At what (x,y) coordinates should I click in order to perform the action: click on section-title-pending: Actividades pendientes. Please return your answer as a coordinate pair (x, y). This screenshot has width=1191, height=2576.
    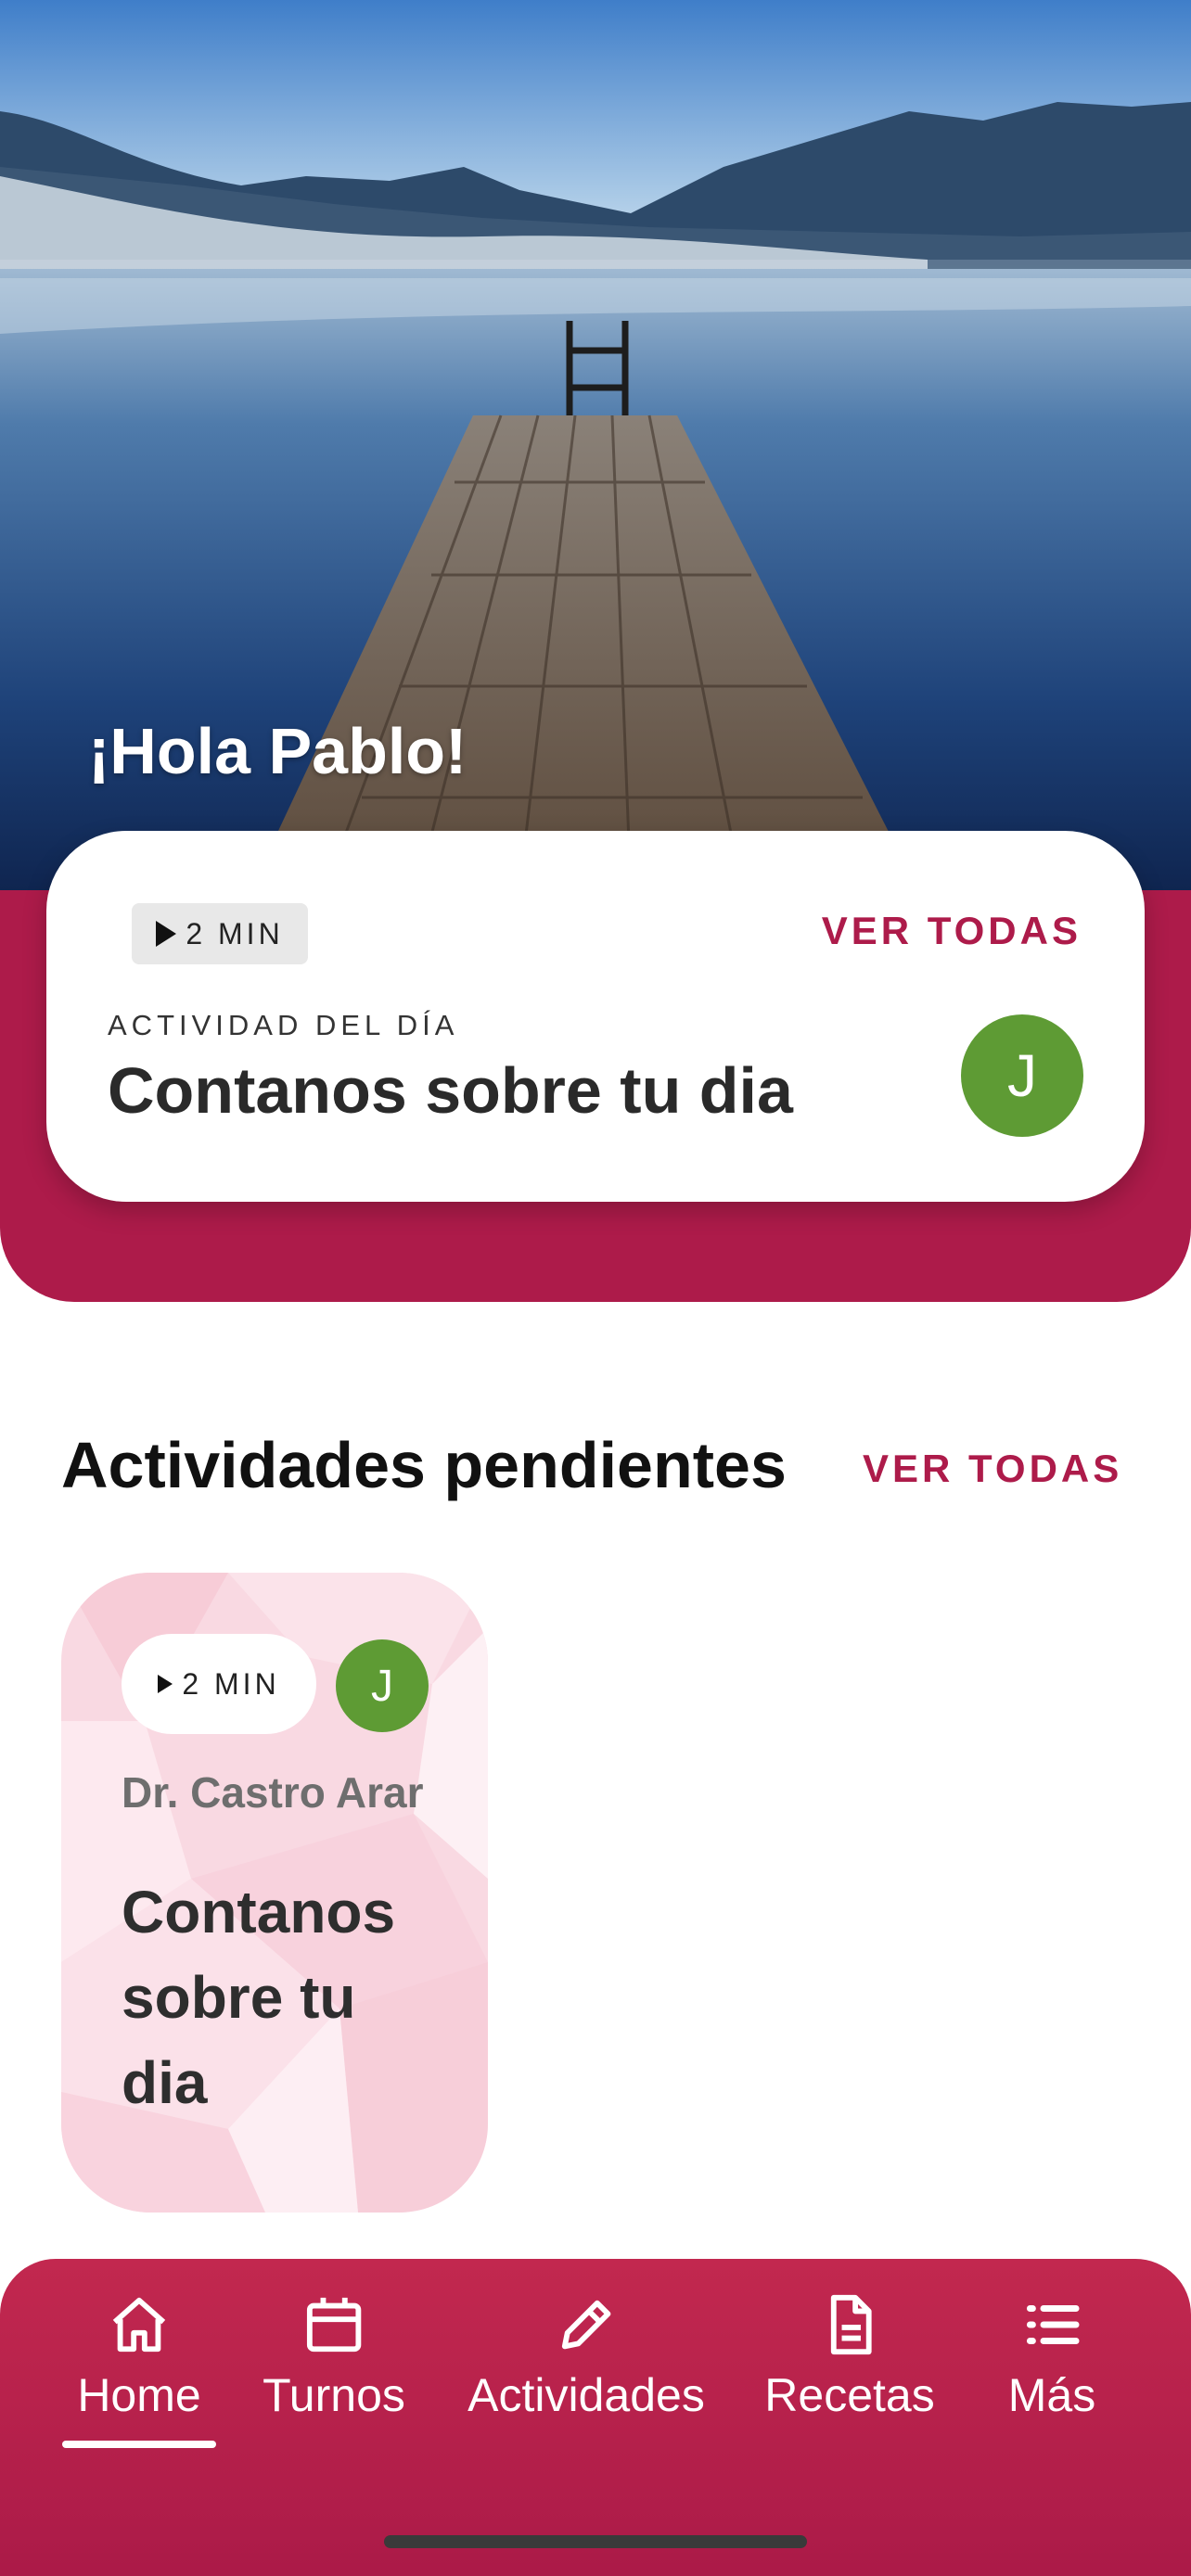
    Looking at the image, I should click on (424, 1465).